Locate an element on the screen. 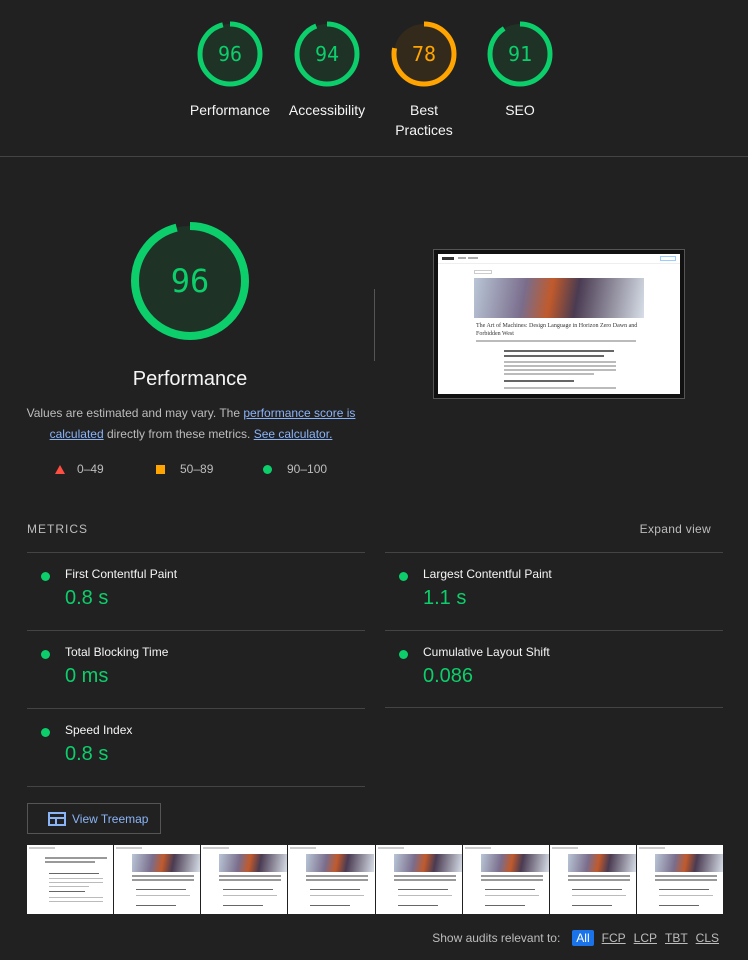  gauge-seo: 91 SEO is located at coordinates (520, 70).